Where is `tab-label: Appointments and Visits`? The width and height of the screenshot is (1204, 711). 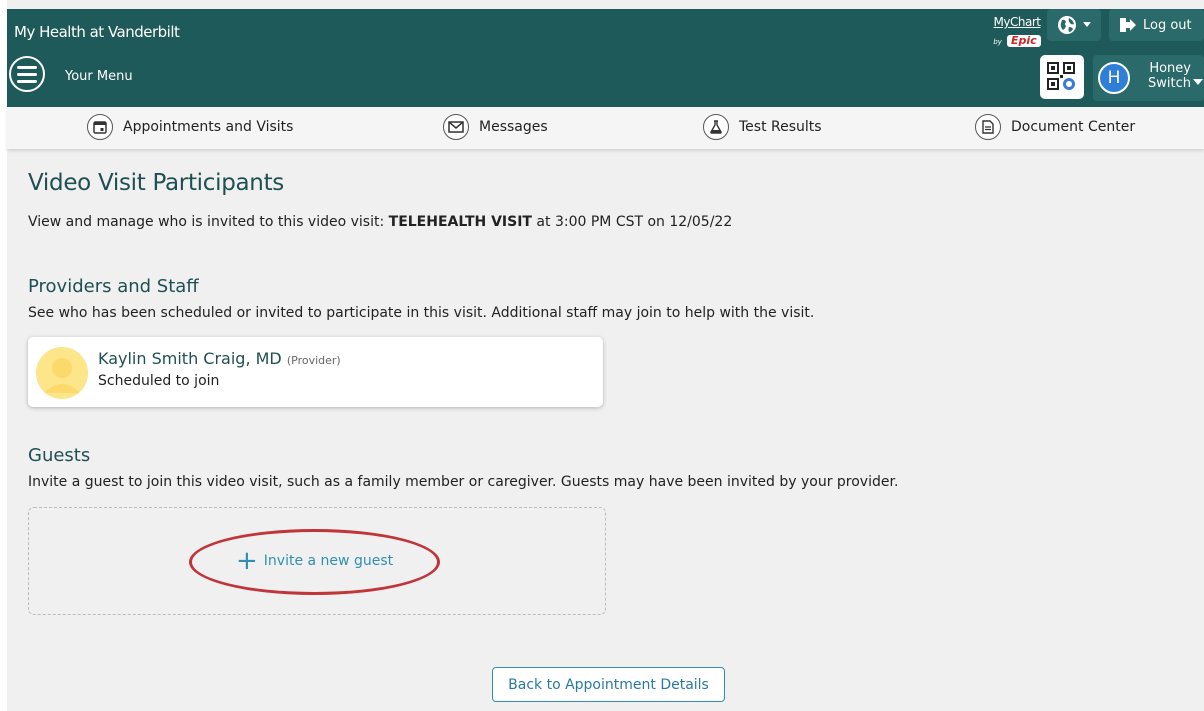
tab-label: Appointments and Visits is located at coordinates (208, 127).